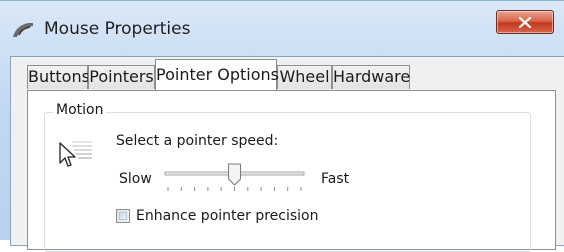 This screenshot has width=564, height=252. I want to click on slow-label: Slow, so click(135, 179).